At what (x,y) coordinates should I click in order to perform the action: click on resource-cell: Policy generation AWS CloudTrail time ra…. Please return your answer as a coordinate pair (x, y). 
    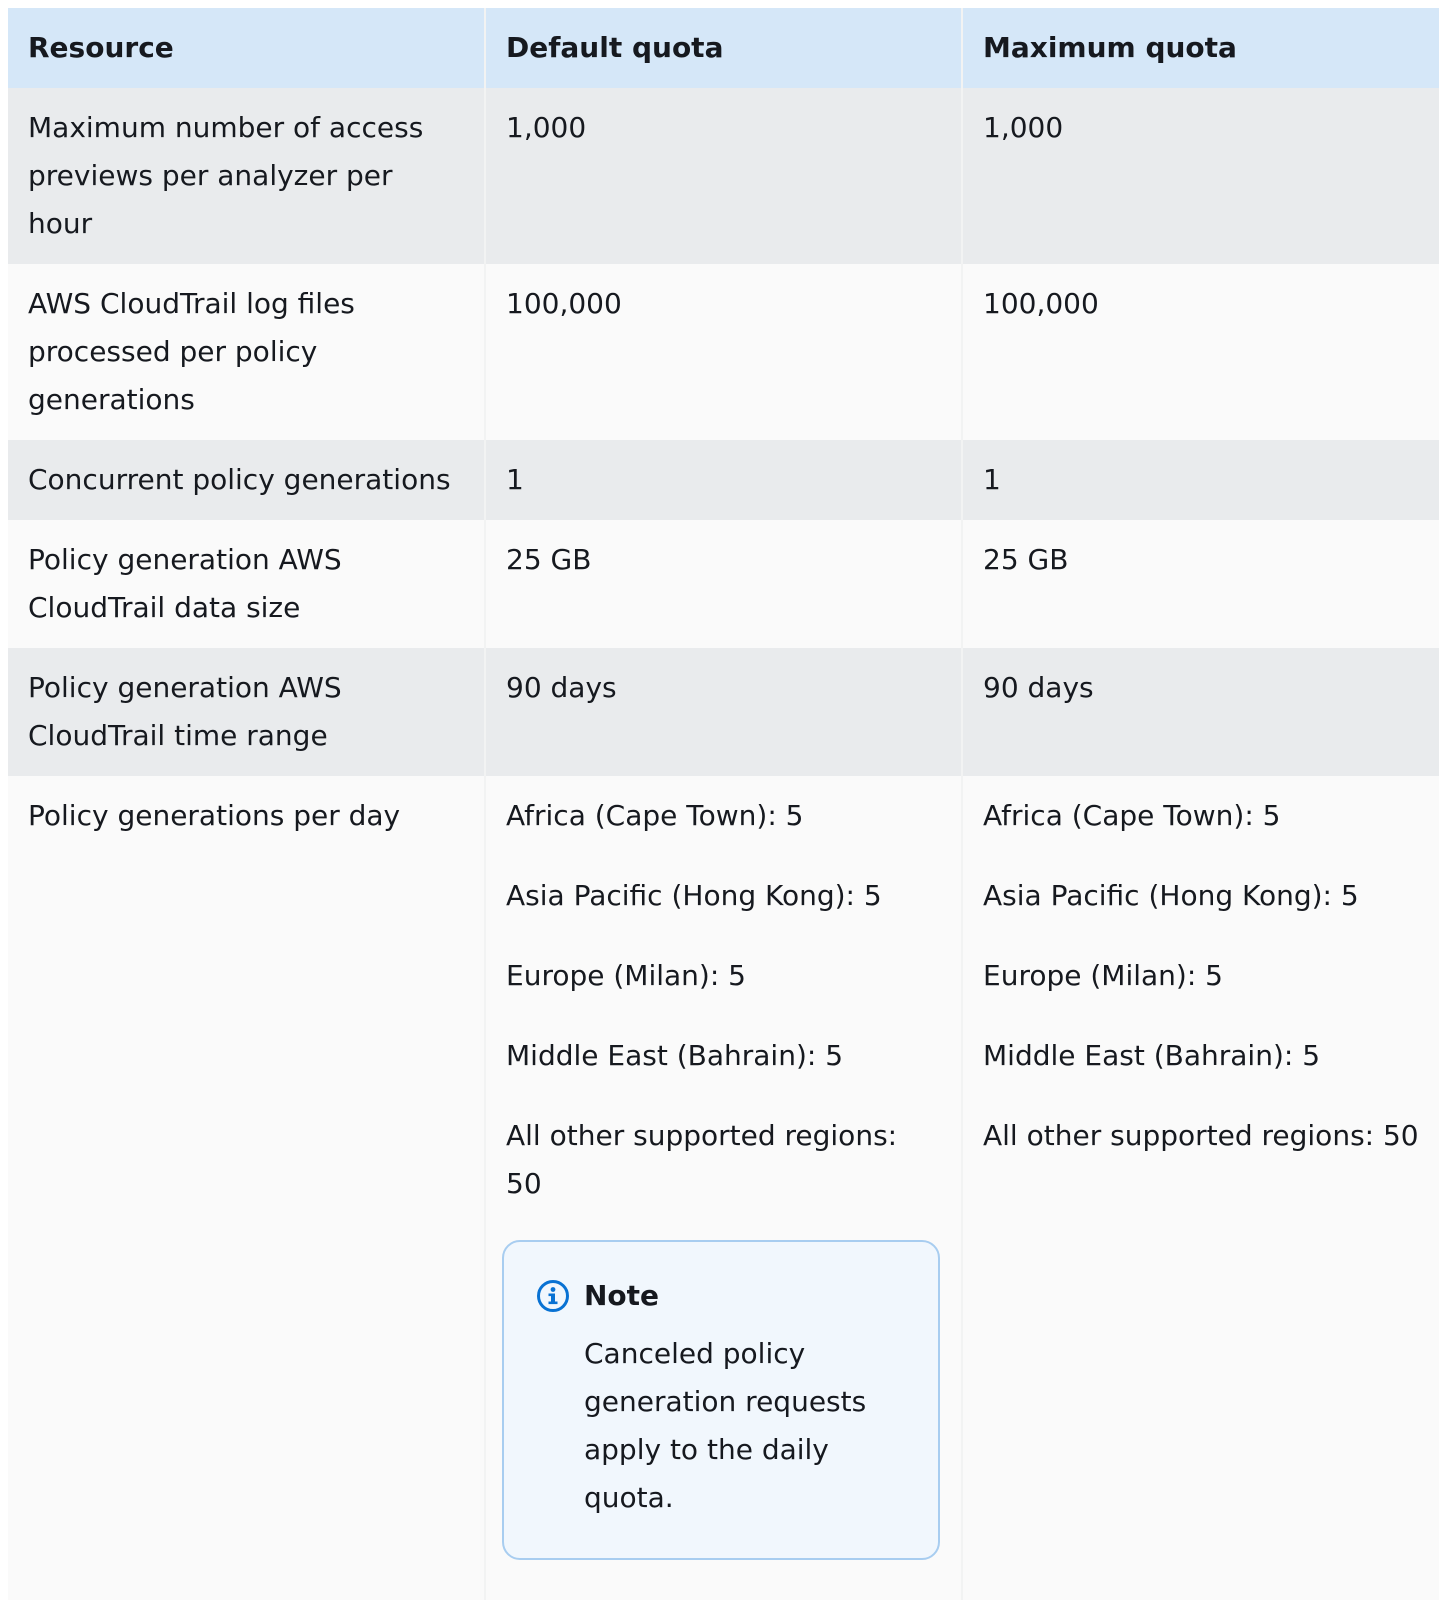
    Looking at the image, I should click on (247, 712).